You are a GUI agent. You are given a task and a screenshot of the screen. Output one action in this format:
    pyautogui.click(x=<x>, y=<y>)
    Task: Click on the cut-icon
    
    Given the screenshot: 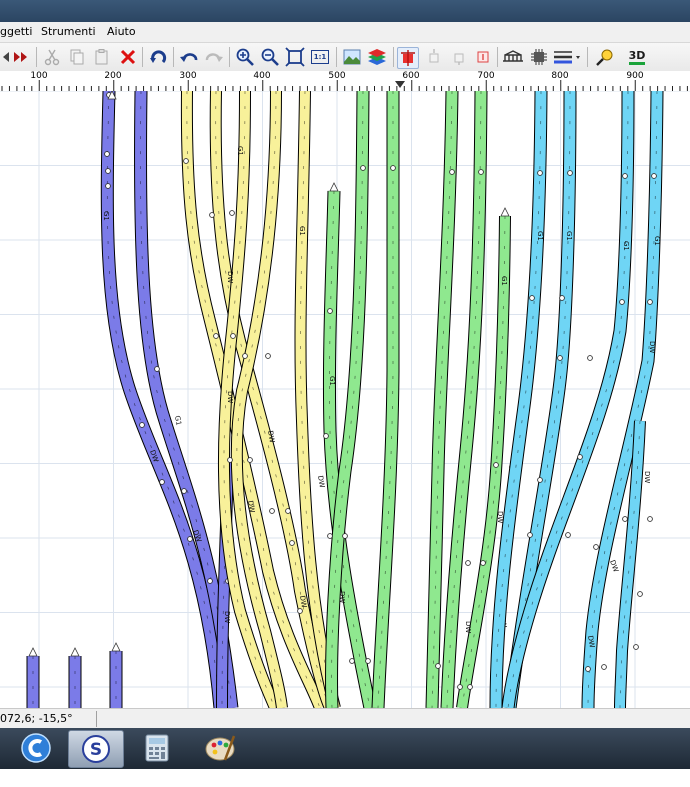 What is the action you would take?
    pyautogui.click(x=52, y=57)
    